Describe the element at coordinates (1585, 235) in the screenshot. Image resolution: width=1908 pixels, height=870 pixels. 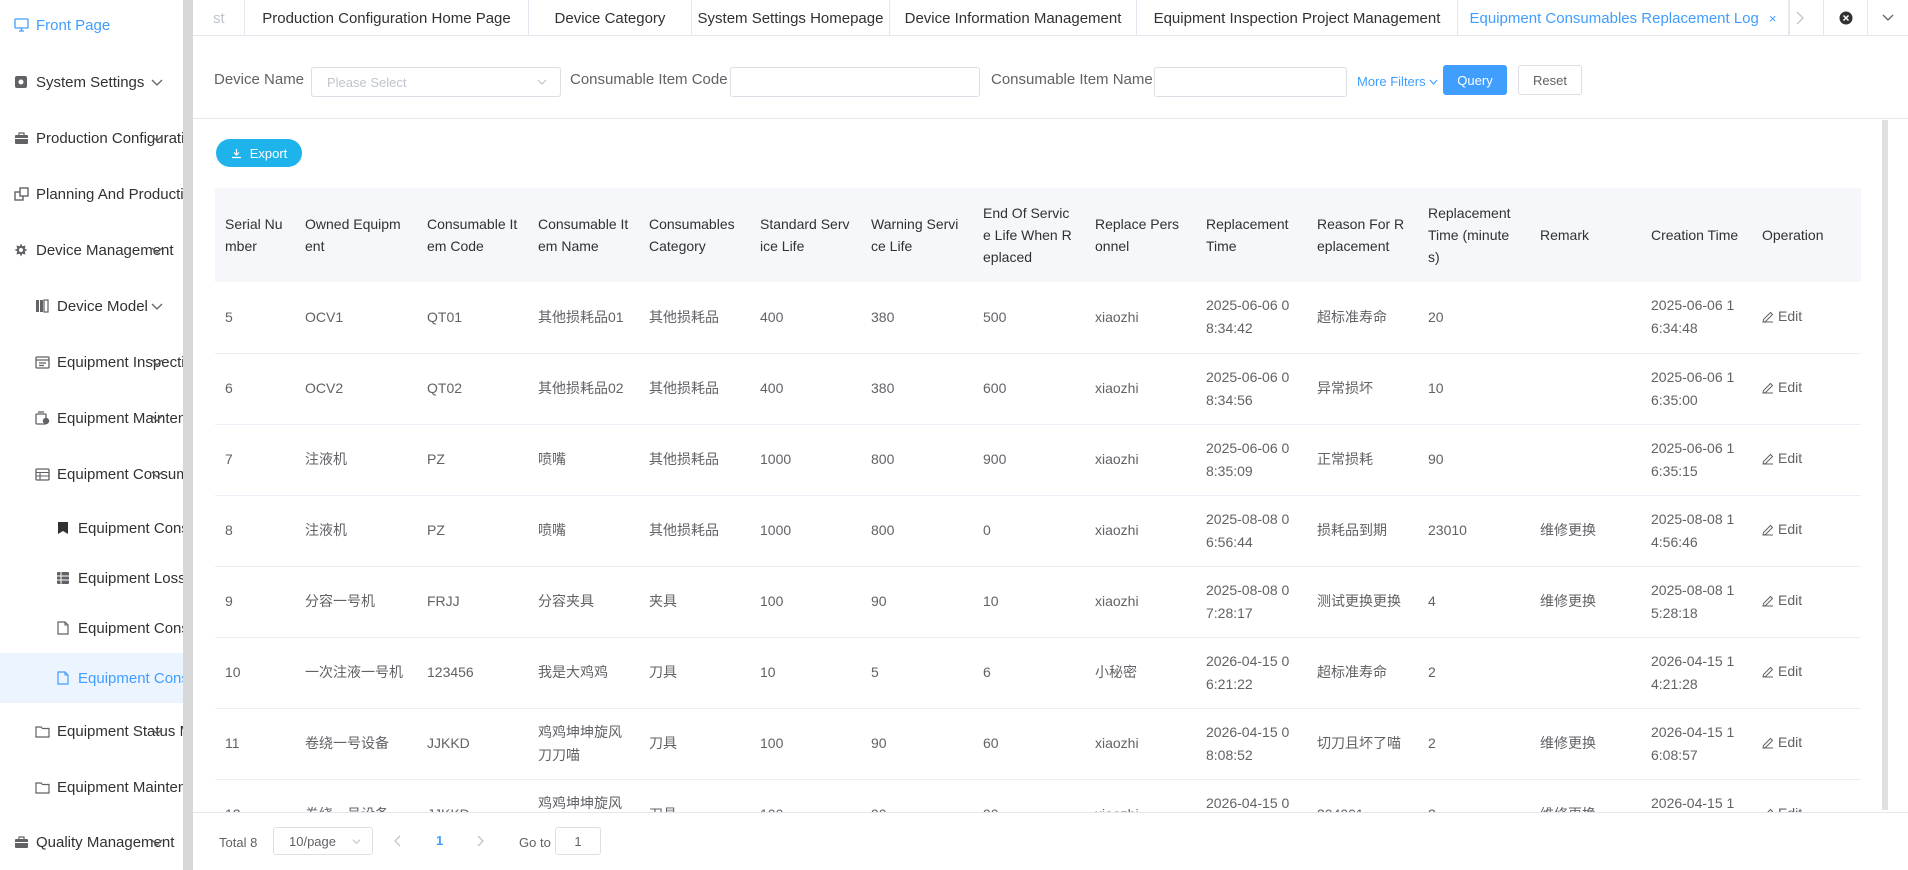
I see `column-header: Remark` at that location.